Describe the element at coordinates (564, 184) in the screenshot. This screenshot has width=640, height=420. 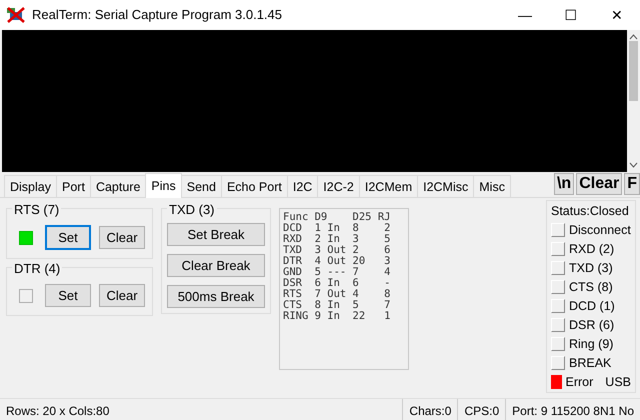
I see `toolbar-button: \n` at that location.